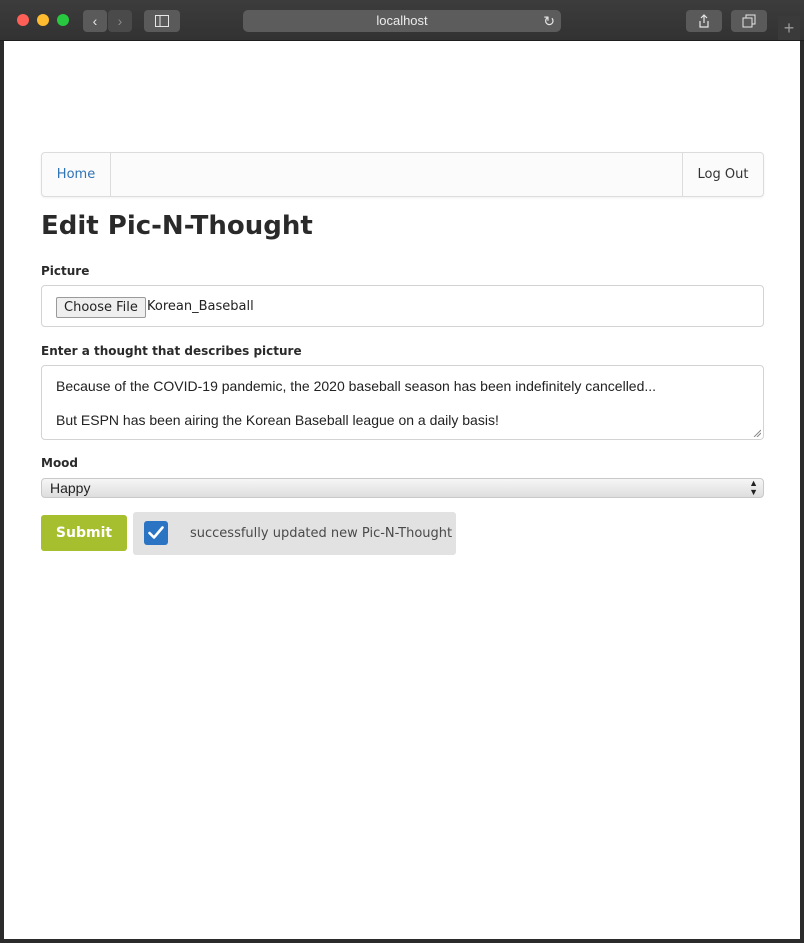 The height and width of the screenshot is (943, 804). Describe the element at coordinates (757, 433) in the screenshot. I see `resize-grip-icon` at that location.